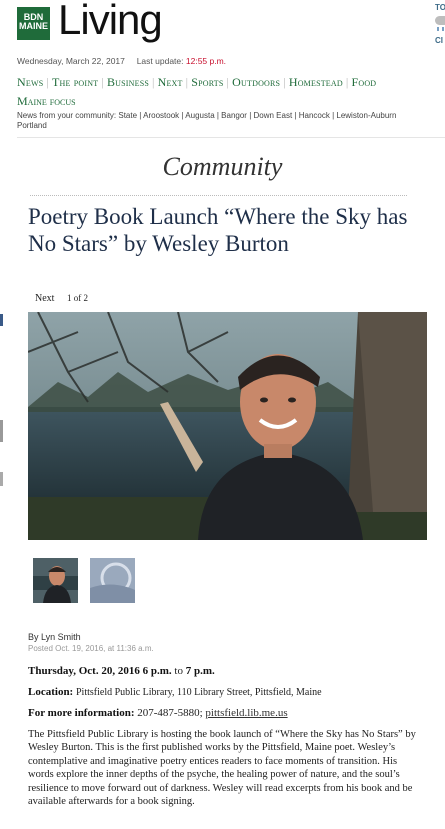  Describe the element at coordinates (75, 82) in the screenshot. I see `nav-the-point: The point` at that location.